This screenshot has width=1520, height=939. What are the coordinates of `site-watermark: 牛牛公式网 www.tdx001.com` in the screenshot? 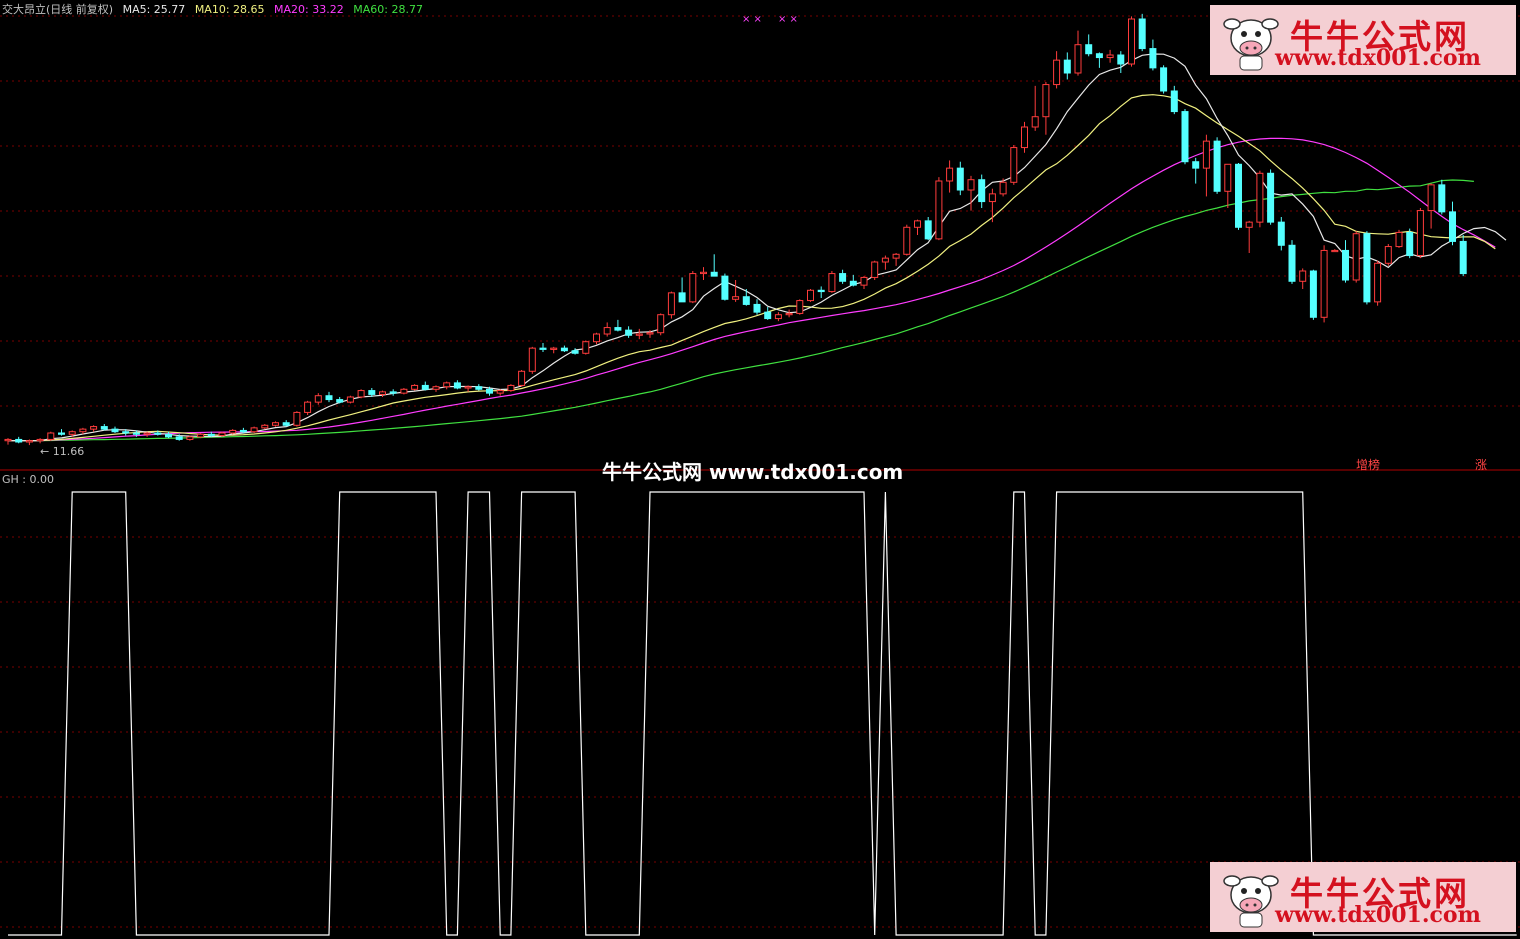 It's located at (753, 472).